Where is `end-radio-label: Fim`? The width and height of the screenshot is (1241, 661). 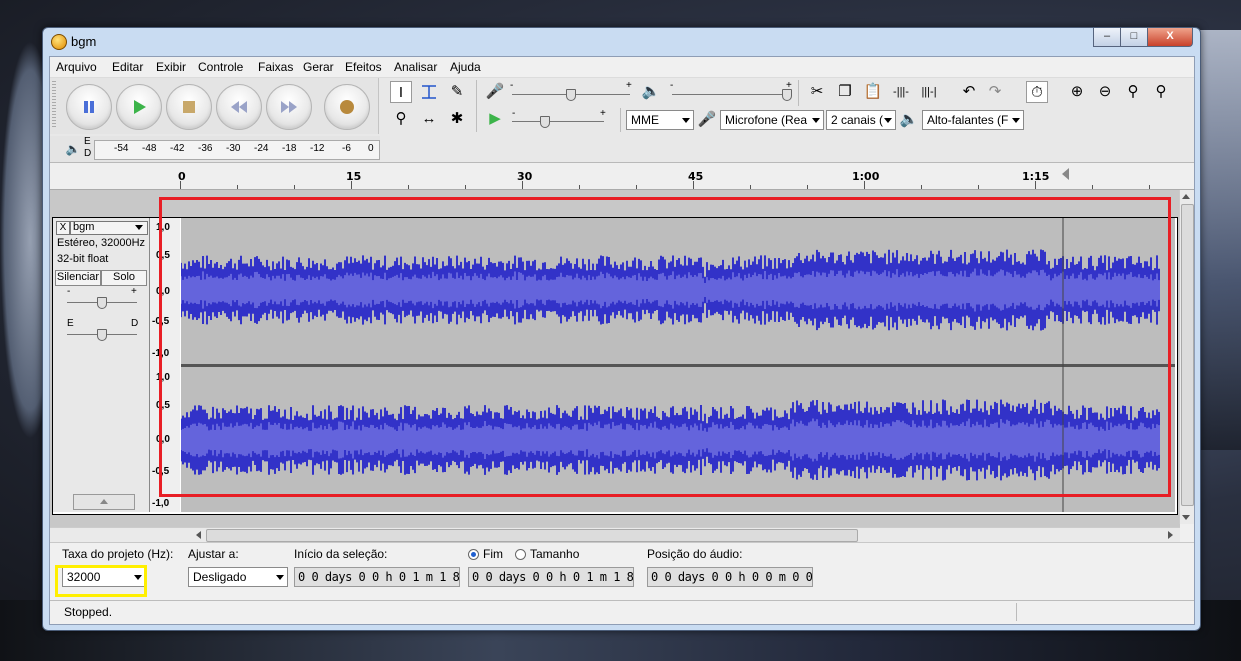
end-radio-label: Fim is located at coordinates (493, 554).